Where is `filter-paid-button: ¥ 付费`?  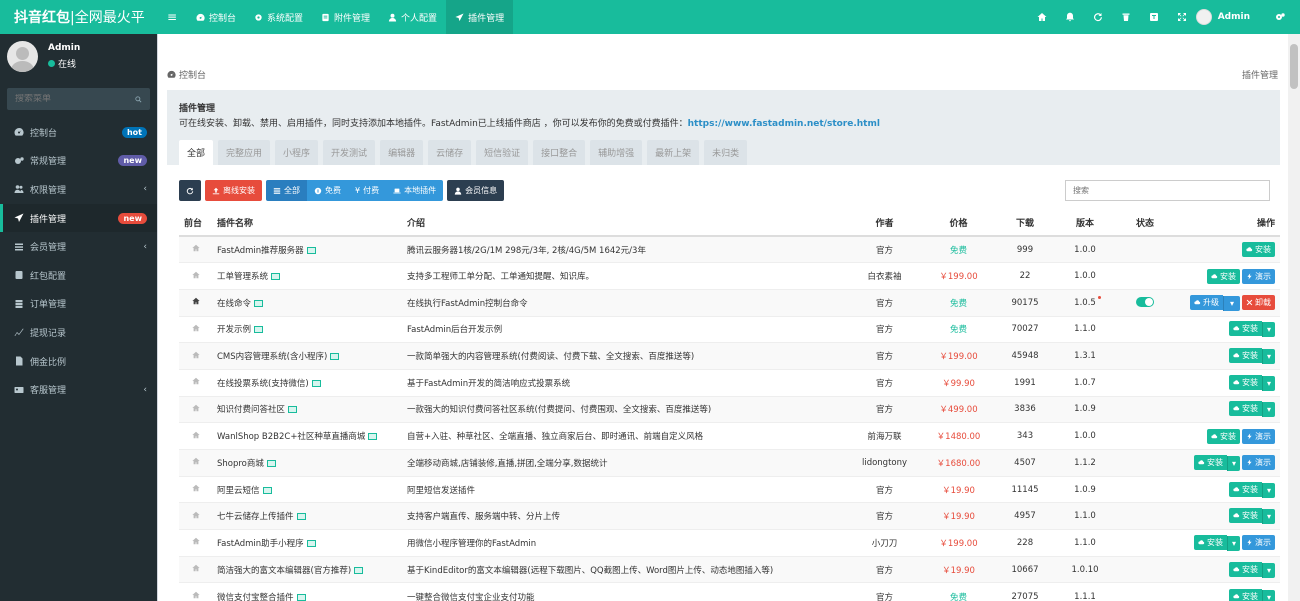
filter-paid-button: ¥ 付费 is located at coordinates (367, 190).